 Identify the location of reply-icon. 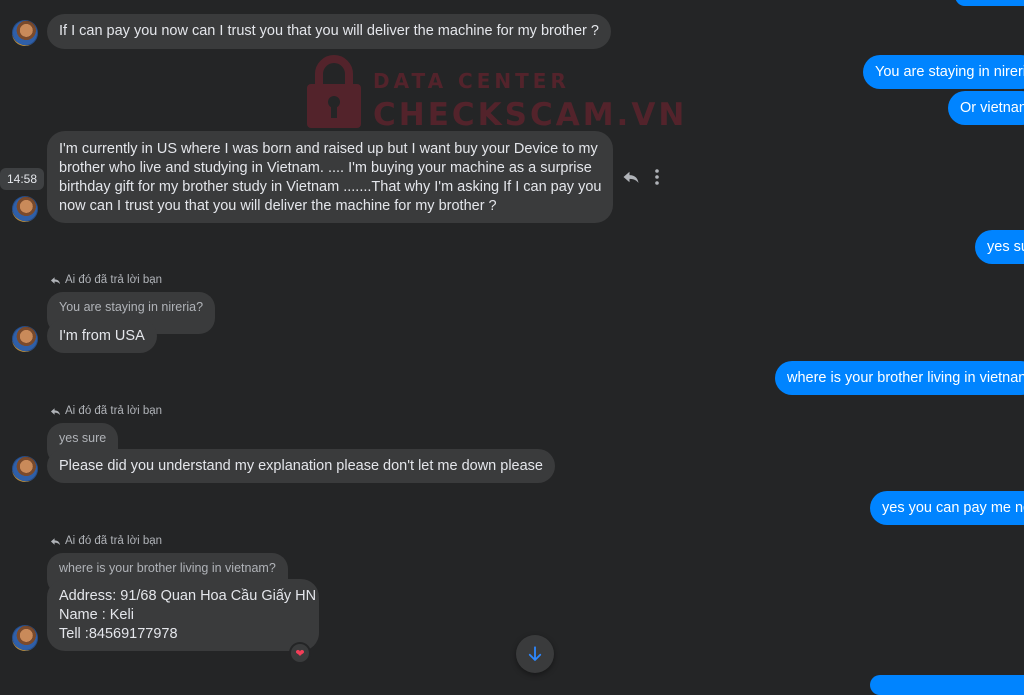
(631, 177).